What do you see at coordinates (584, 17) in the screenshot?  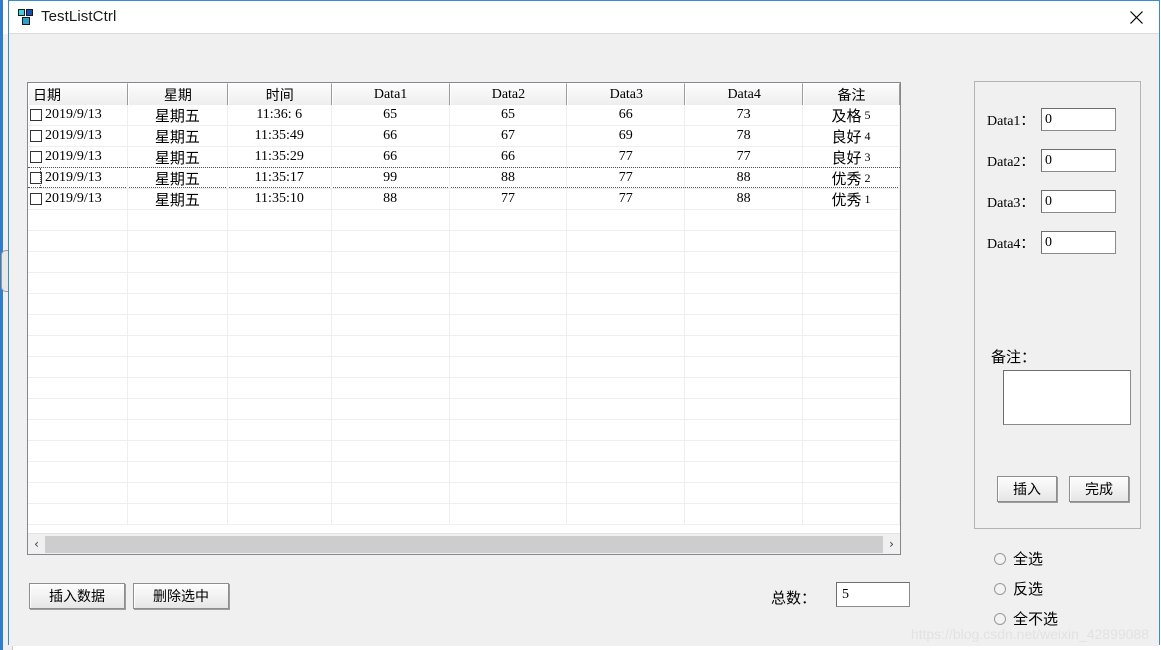 I see `title-bar: TestListCtrl` at bounding box center [584, 17].